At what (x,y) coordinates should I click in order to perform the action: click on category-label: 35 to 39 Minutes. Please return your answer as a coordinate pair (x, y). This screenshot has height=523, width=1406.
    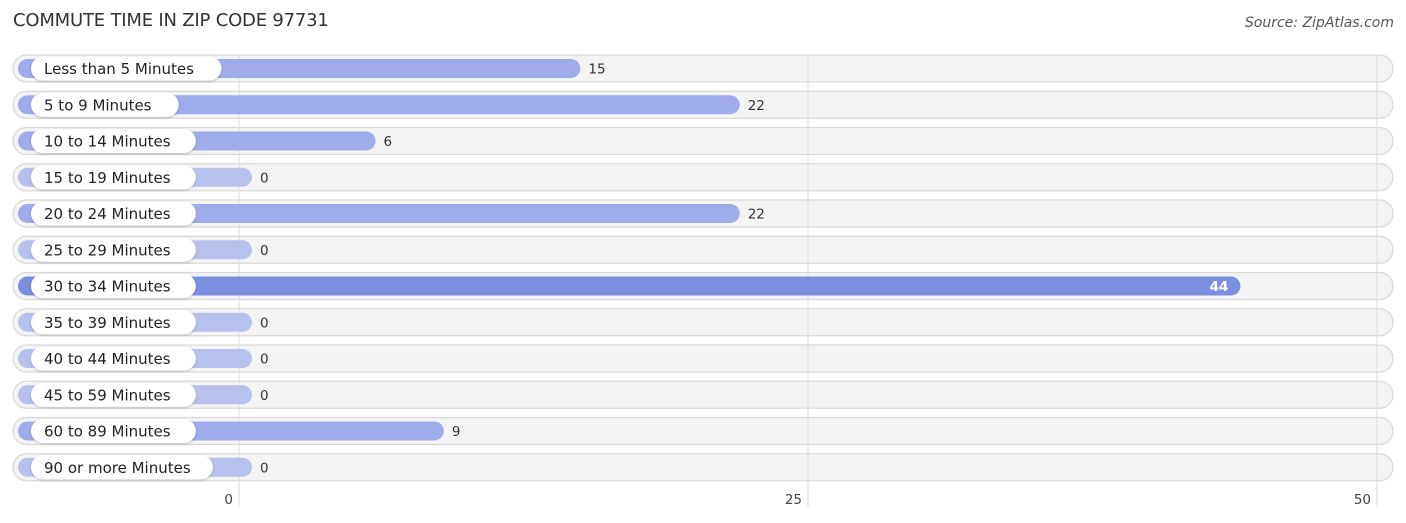
    Looking at the image, I should click on (107, 323).